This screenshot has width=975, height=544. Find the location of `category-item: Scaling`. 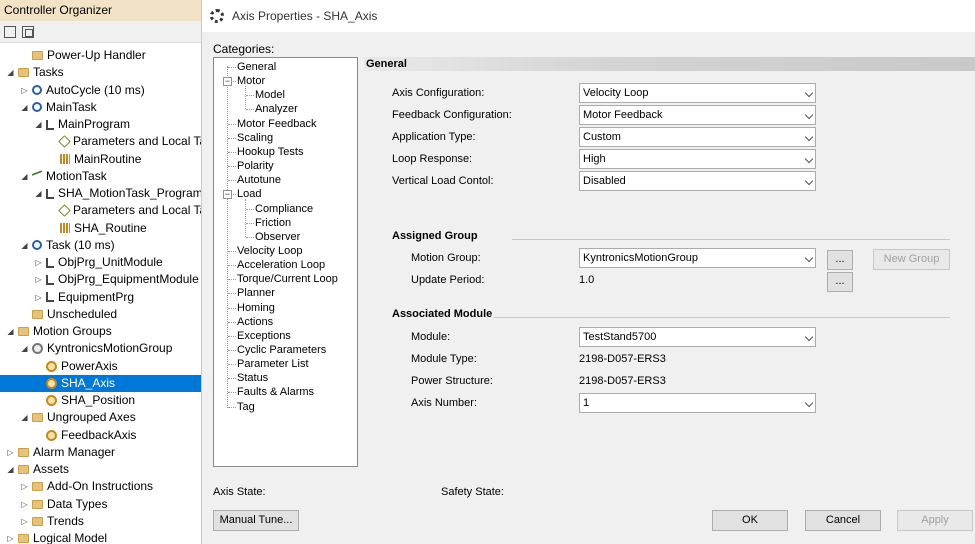

category-item: Scaling is located at coordinates (255, 138).